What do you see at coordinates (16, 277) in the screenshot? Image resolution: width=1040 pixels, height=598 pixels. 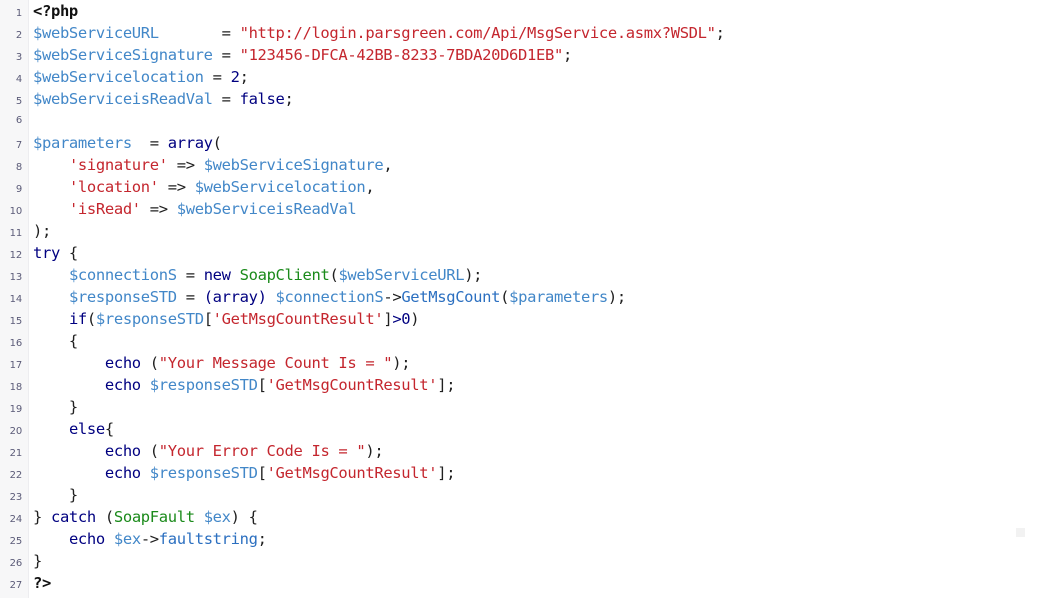 I see `line-number: 13` at bounding box center [16, 277].